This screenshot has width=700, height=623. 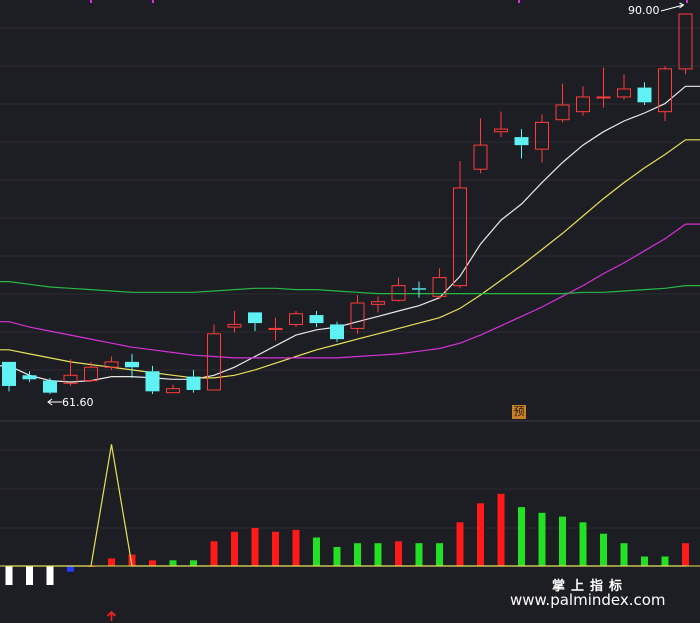 I want to click on indicator-bars, so click(x=347, y=539).